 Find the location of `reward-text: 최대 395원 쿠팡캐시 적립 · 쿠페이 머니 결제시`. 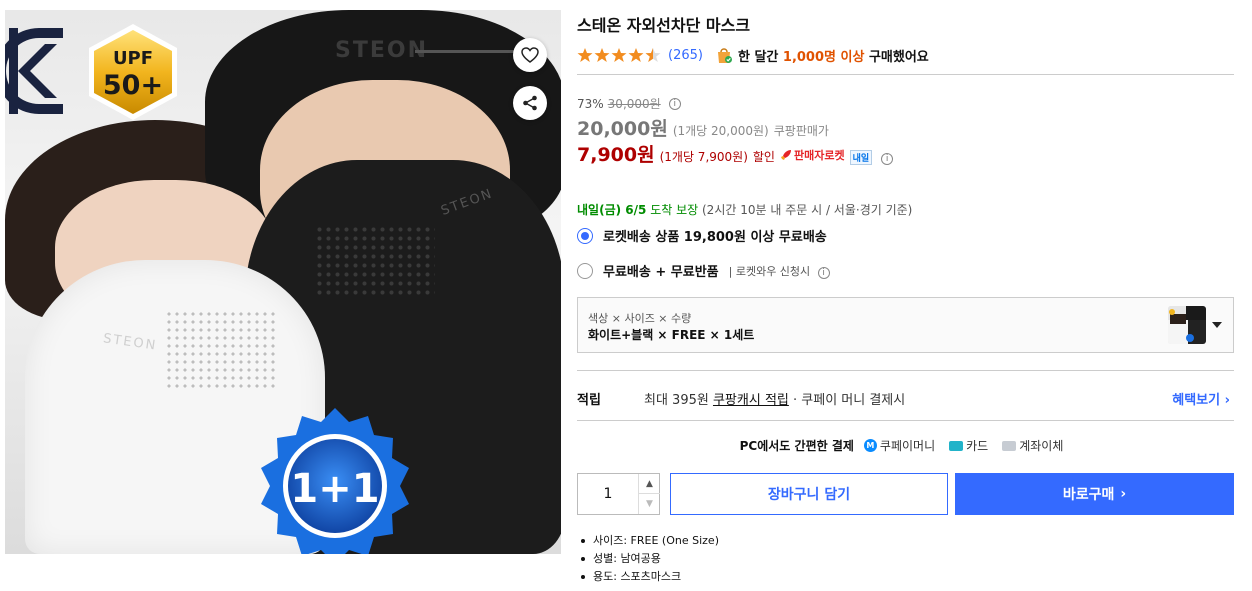

reward-text: 최대 395원 쿠팡캐시 적립 · 쿠페이 머니 결제시 is located at coordinates (774, 398).